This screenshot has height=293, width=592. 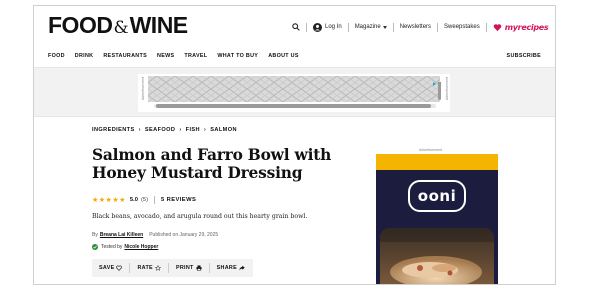 I want to click on side-ad-label: Advertisement, so click(x=430, y=150).